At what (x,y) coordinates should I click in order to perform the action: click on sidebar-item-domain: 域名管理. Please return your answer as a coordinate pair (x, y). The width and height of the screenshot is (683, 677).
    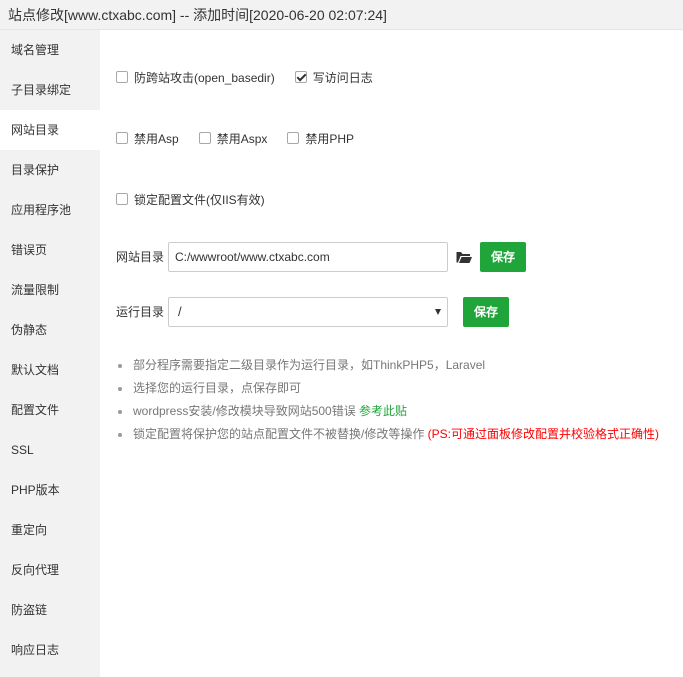
    Looking at the image, I should click on (50, 50).